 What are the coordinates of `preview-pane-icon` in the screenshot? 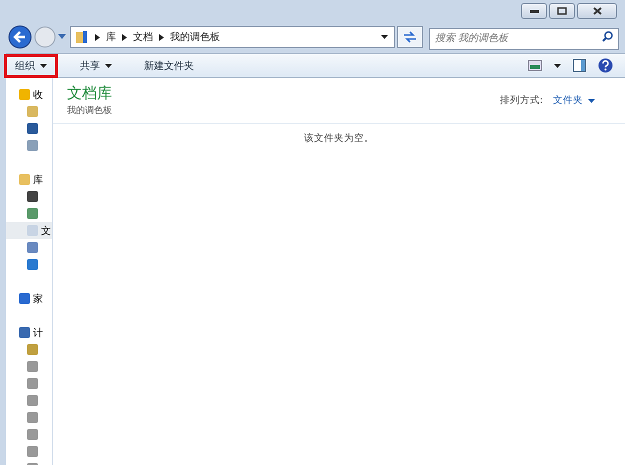 It's located at (579, 65).